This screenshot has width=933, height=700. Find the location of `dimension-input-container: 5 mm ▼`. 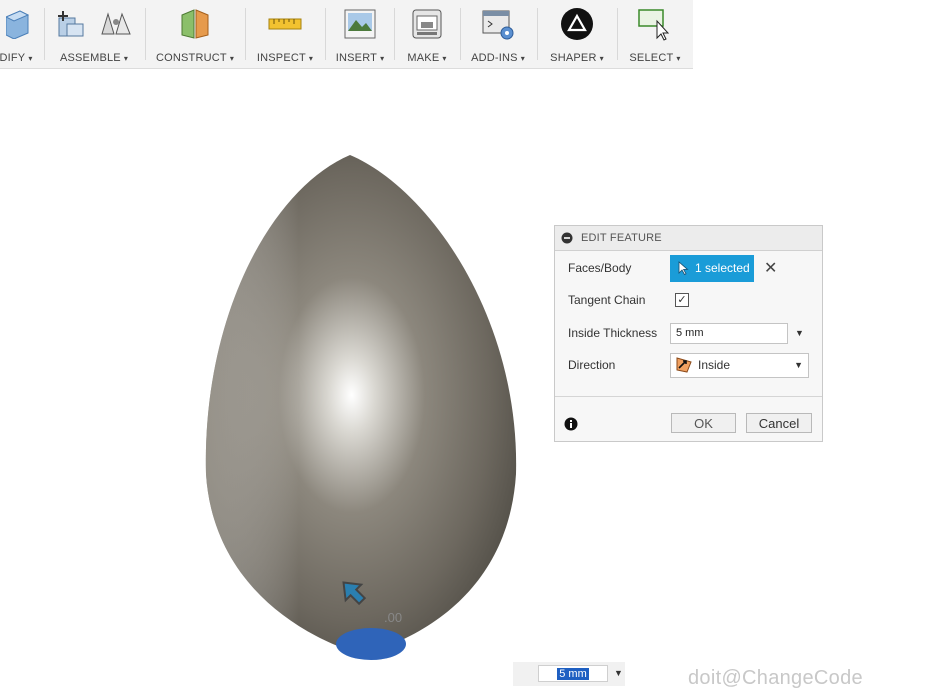

dimension-input-container: 5 mm ▼ is located at coordinates (569, 674).